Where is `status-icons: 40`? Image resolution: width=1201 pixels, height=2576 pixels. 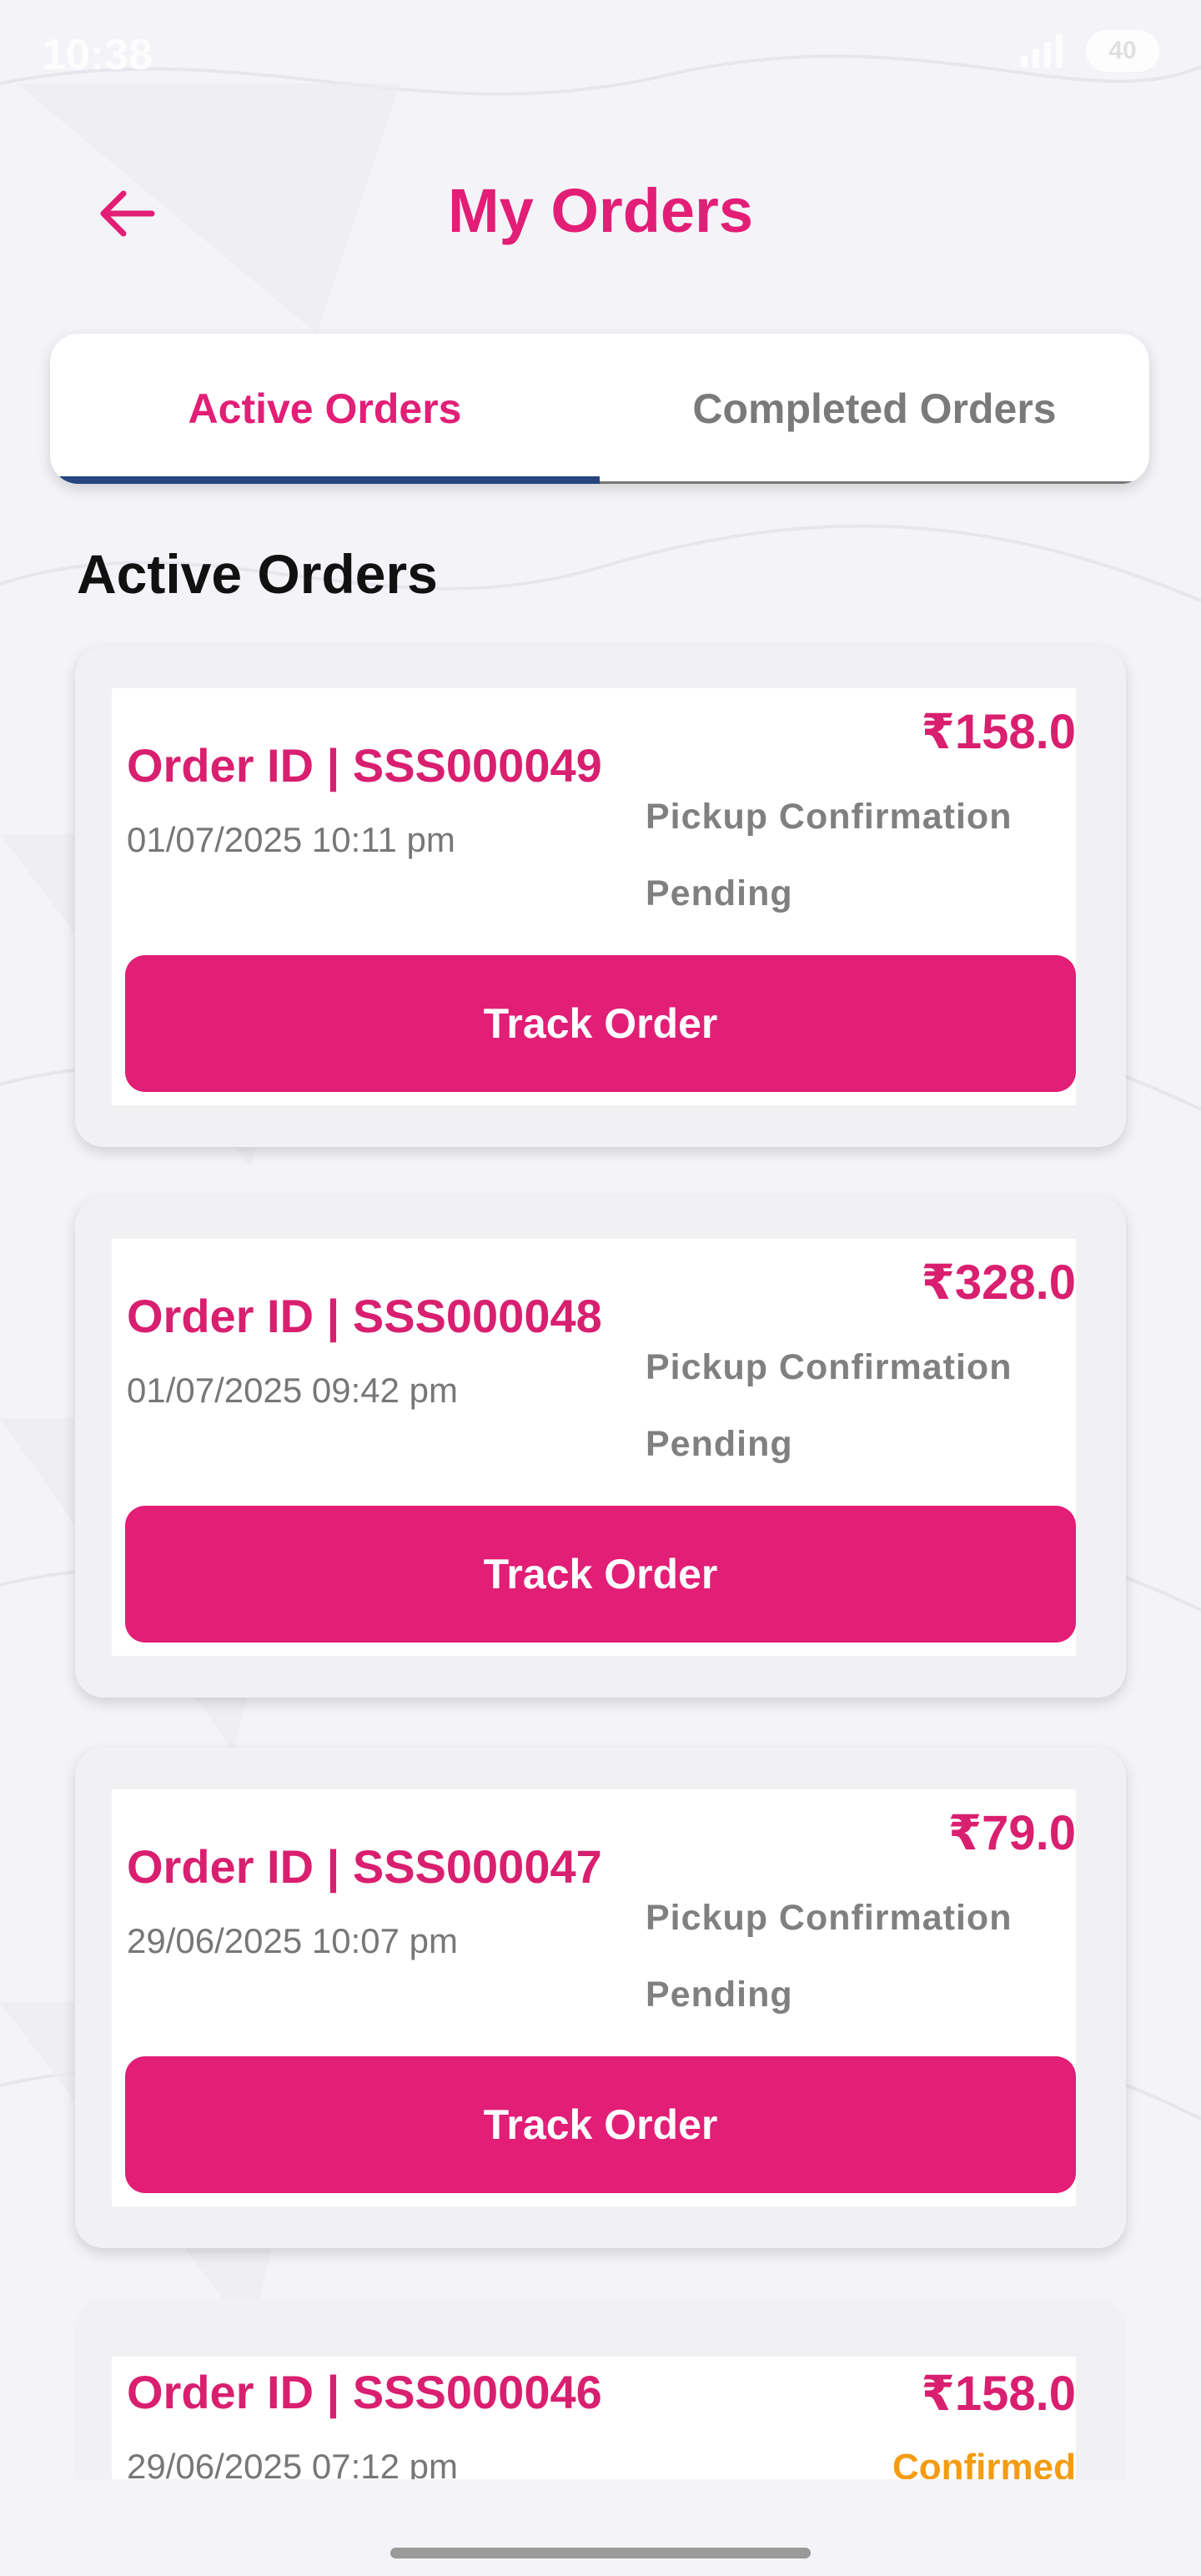
status-icons: 40 is located at coordinates (1090, 51).